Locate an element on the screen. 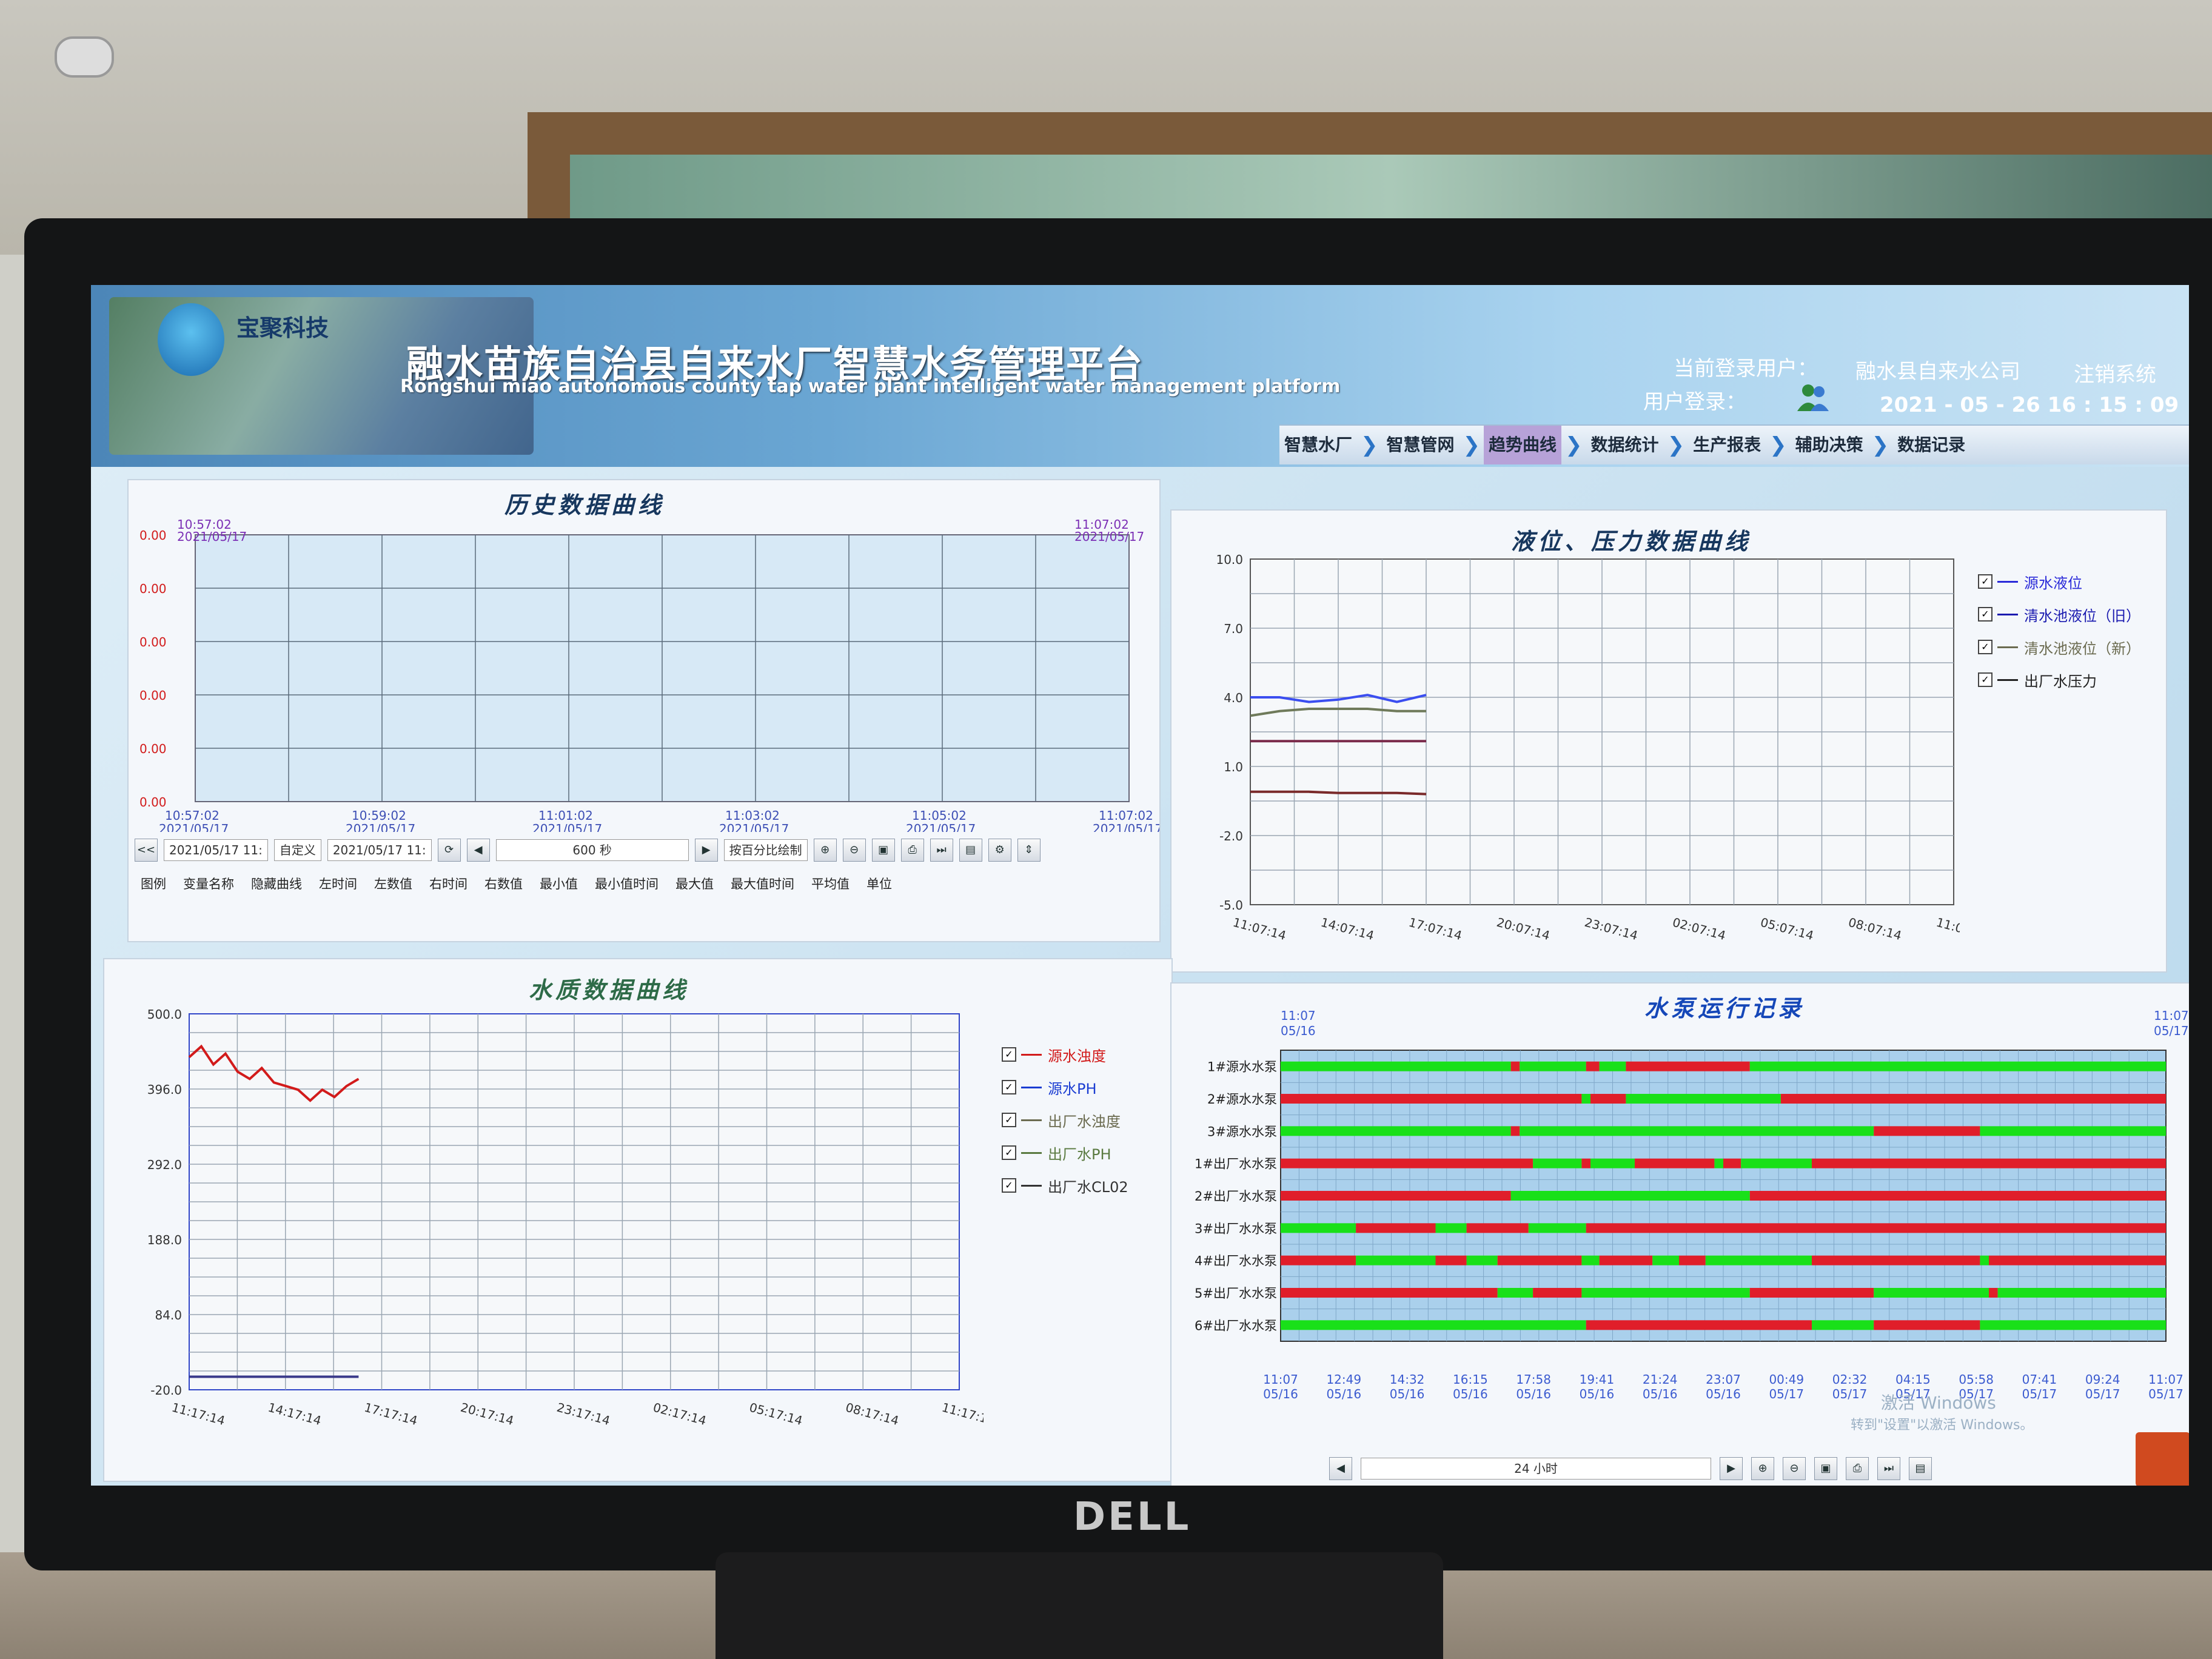 The height and width of the screenshot is (1659, 2212). column-header: 最大值时间 is located at coordinates (762, 883).